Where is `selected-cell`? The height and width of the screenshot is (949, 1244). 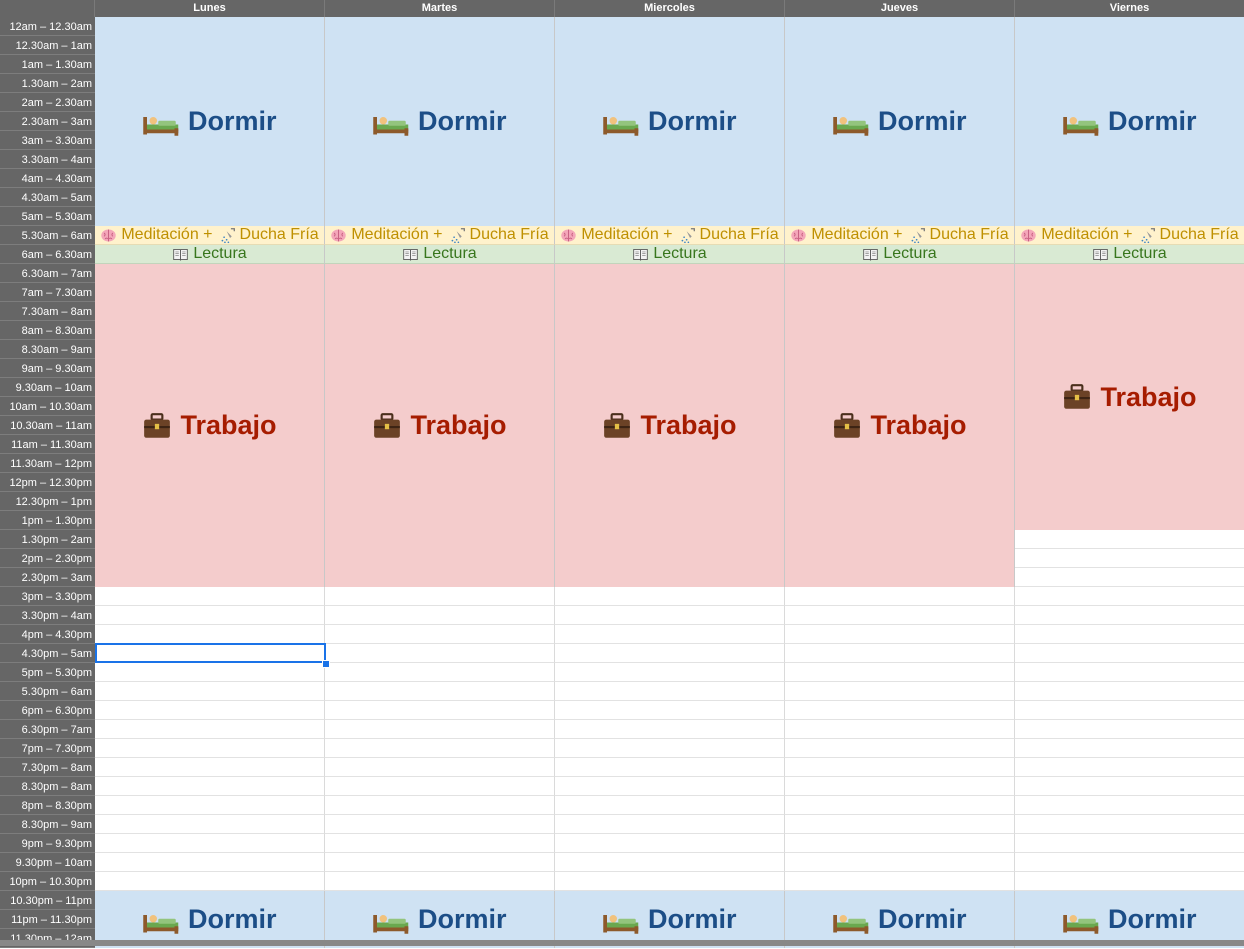 selected-cell is located at coordinates (210, 653).